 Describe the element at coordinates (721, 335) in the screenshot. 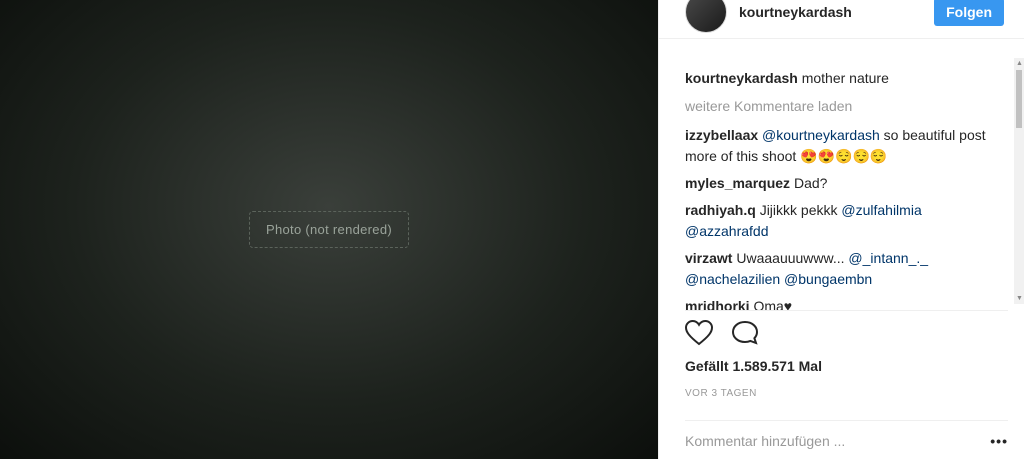

I see `action-bar` at that location.